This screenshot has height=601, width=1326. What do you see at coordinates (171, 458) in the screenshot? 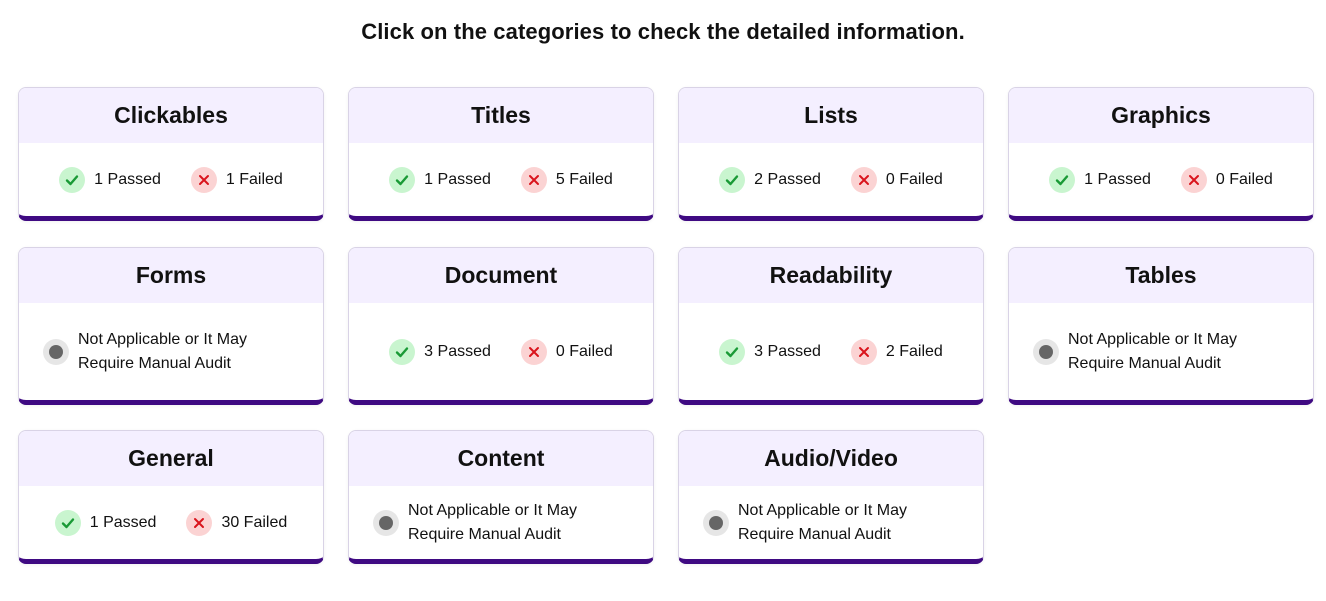
I see `card-title: General` at bounding box center [171, 458].